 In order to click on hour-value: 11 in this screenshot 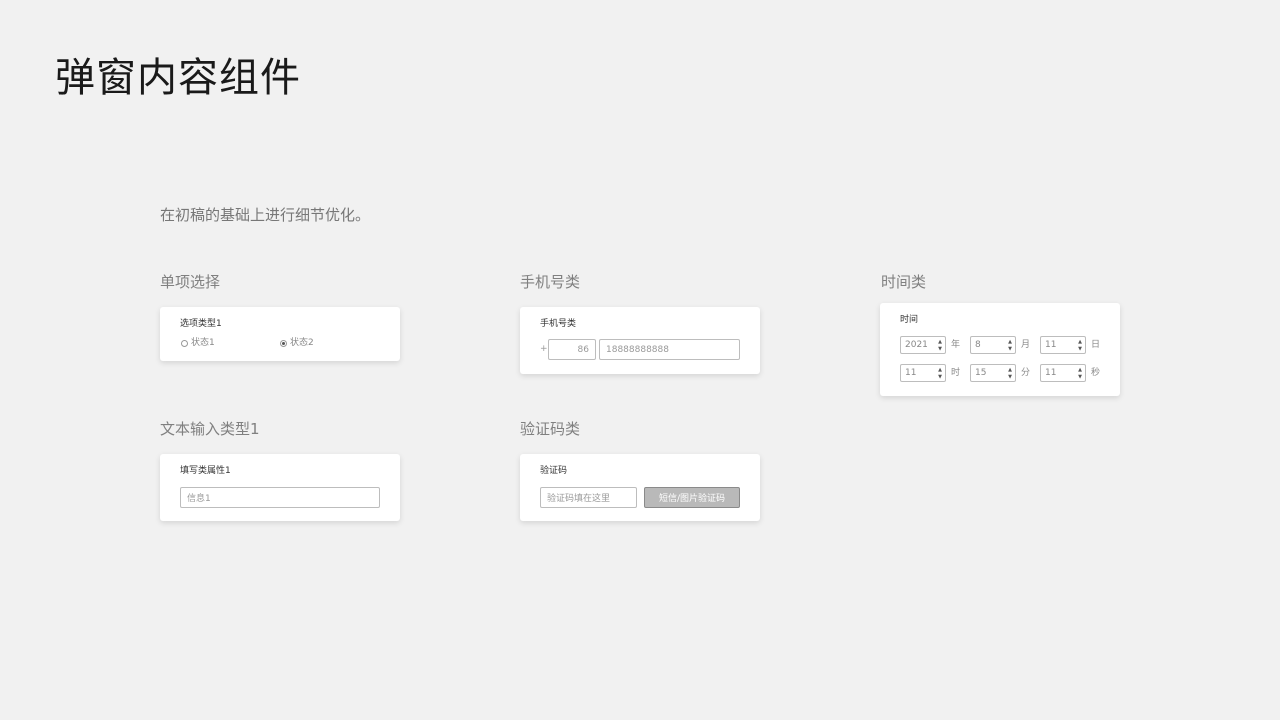, I will do `click(911, 373)`.